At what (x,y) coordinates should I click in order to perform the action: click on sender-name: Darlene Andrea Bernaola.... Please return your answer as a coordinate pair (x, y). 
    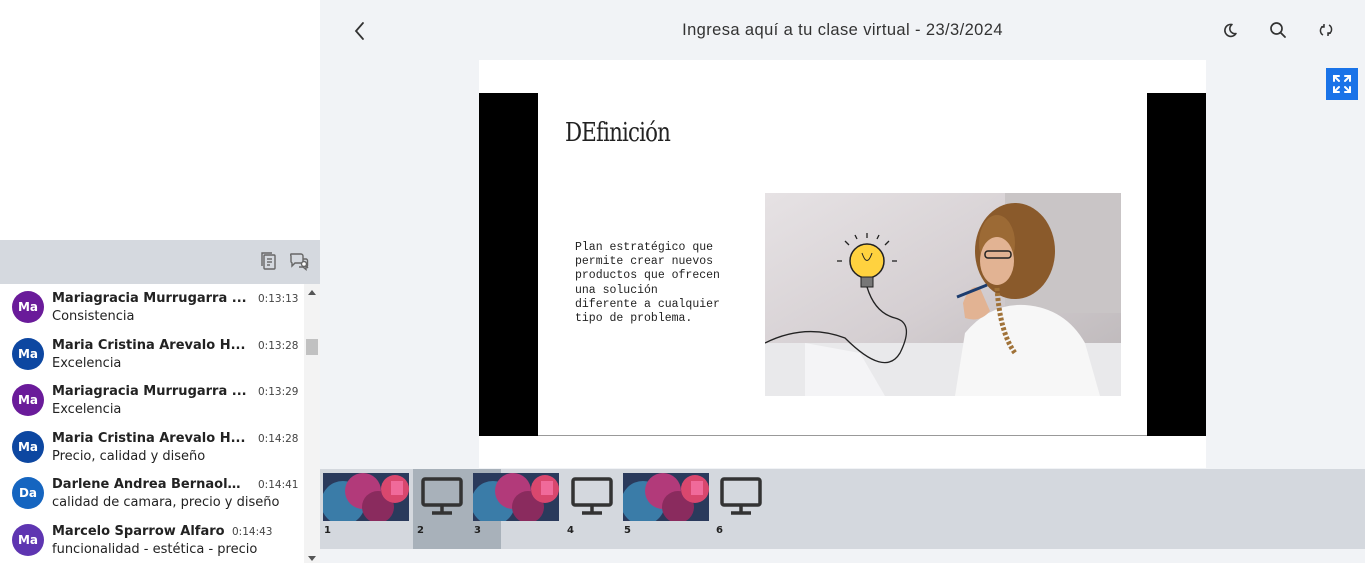
    Looking at the image, I should click on (150, 484).